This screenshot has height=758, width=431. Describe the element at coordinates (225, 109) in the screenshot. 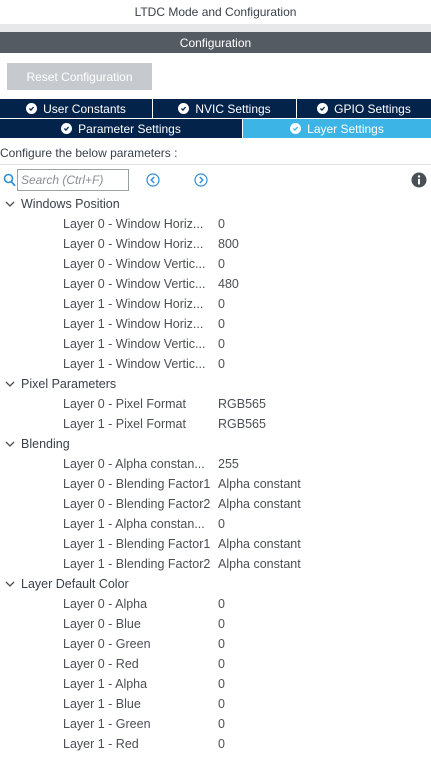

I see `tab-nvic-settings: NVIC Settings` at that location.